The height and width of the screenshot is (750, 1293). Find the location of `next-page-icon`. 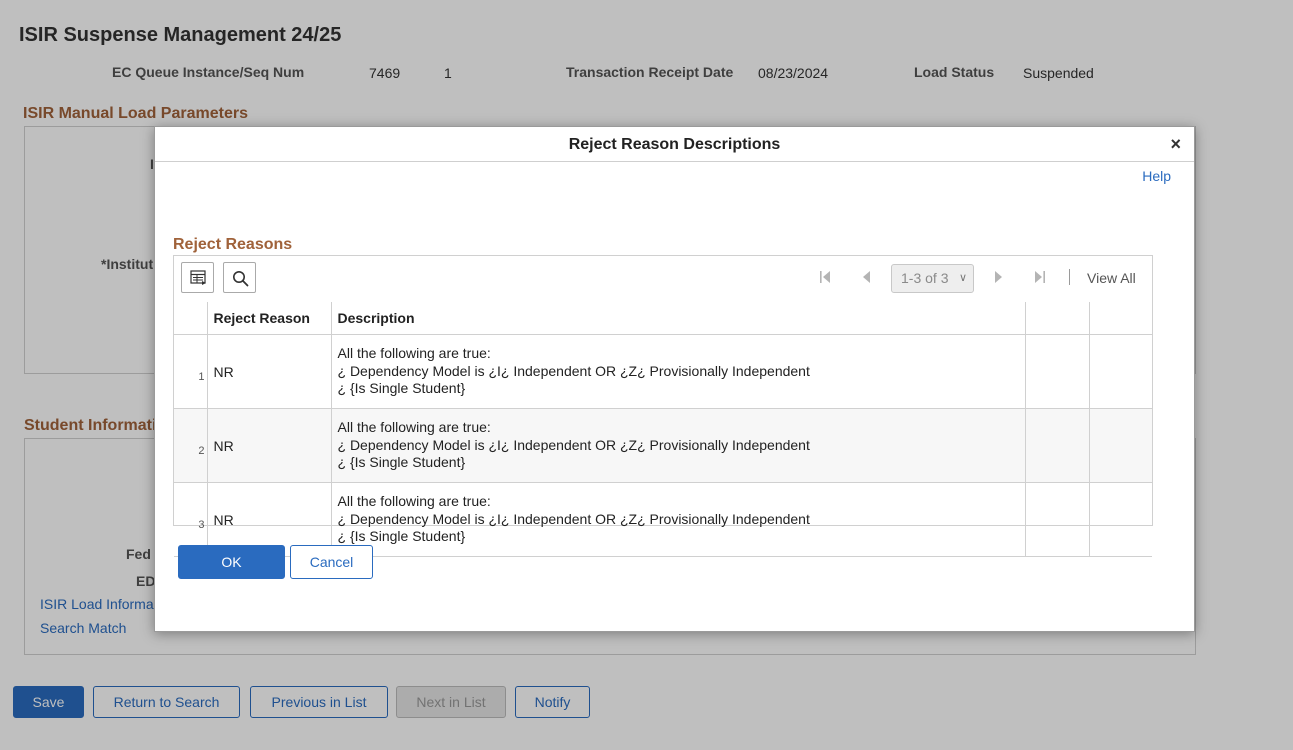

next-page-icon is located at coordinates (998, 278).